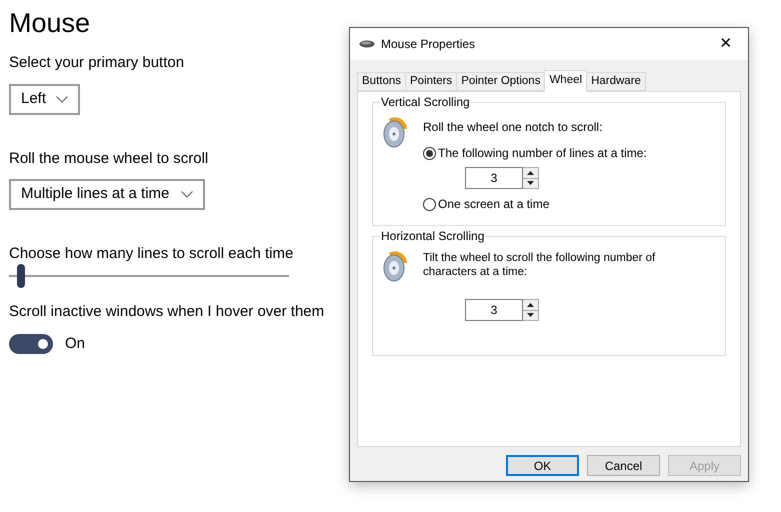 This screenshot has height=512, width=781. What do you see at coordinates (433, 236) in the screenshot?
I see `group-title: Horizontal Scrolling` at bounding box center [433, 236].